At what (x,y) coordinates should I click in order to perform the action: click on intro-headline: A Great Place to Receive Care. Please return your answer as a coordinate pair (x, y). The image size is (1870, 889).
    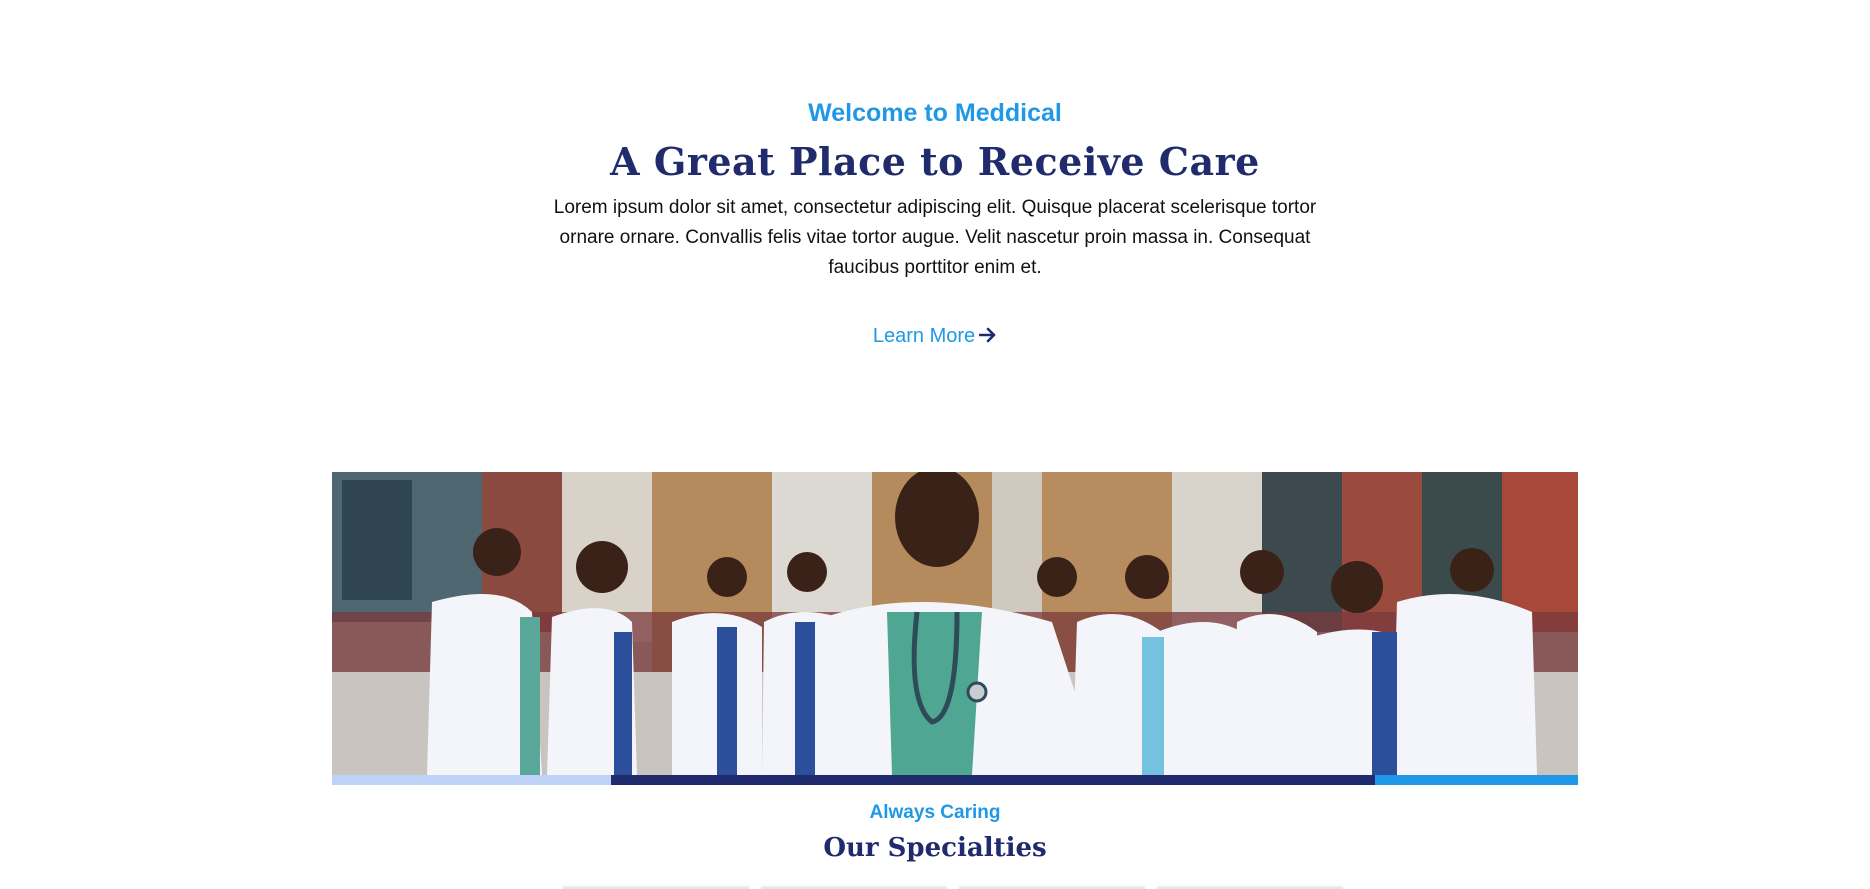
    Looking at the image, I should click on (935, 161).